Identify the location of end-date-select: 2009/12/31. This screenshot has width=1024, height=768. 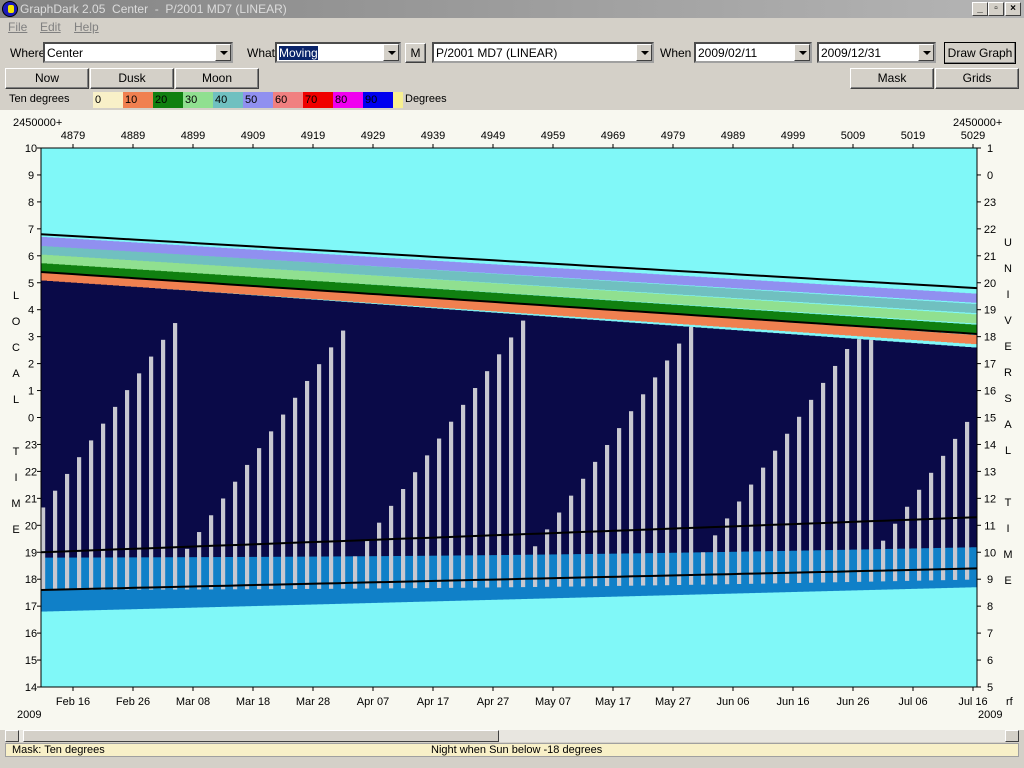
(876, 52).